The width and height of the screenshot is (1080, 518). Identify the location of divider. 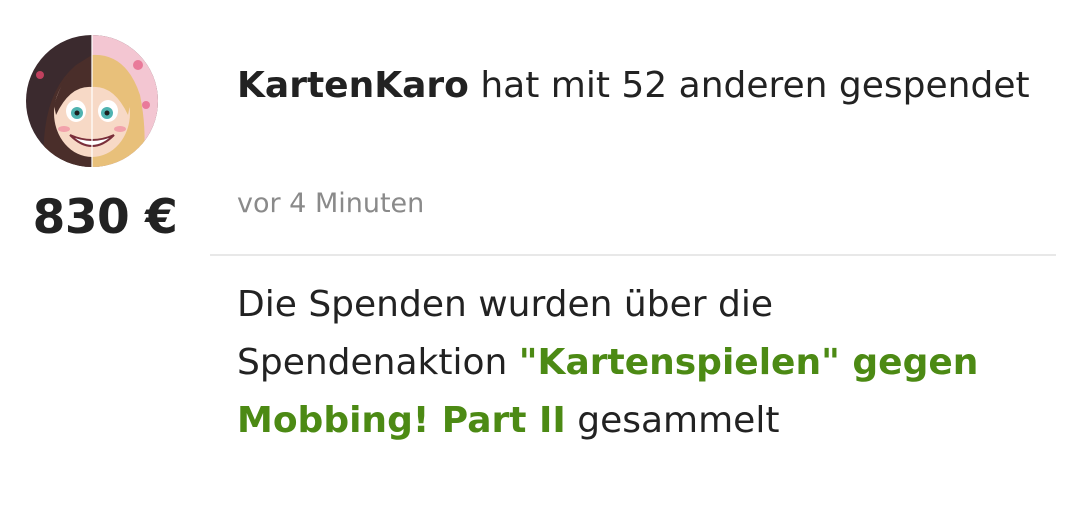
(633, 255).